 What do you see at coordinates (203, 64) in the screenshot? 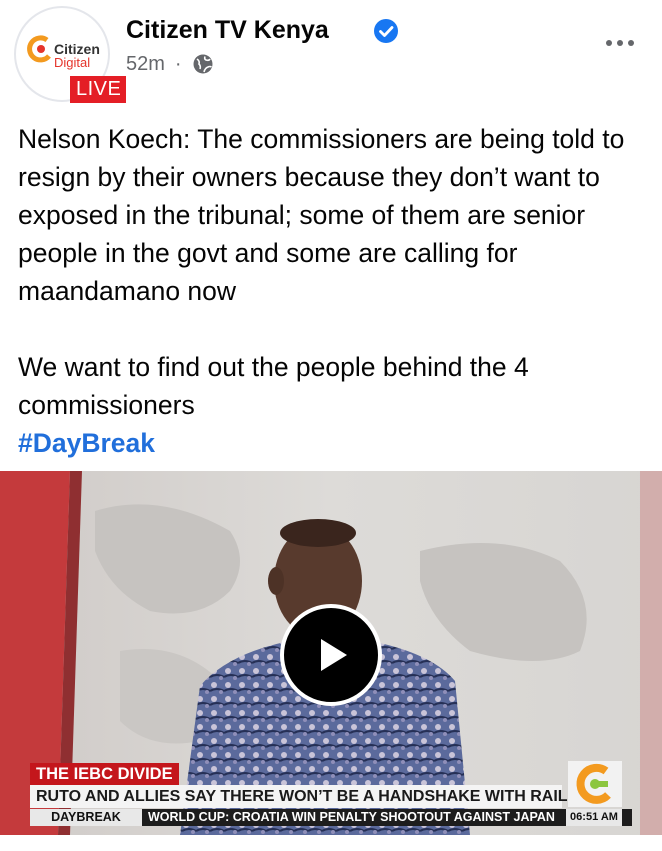
I see `globe-icon` at bounding box center [203, 64].